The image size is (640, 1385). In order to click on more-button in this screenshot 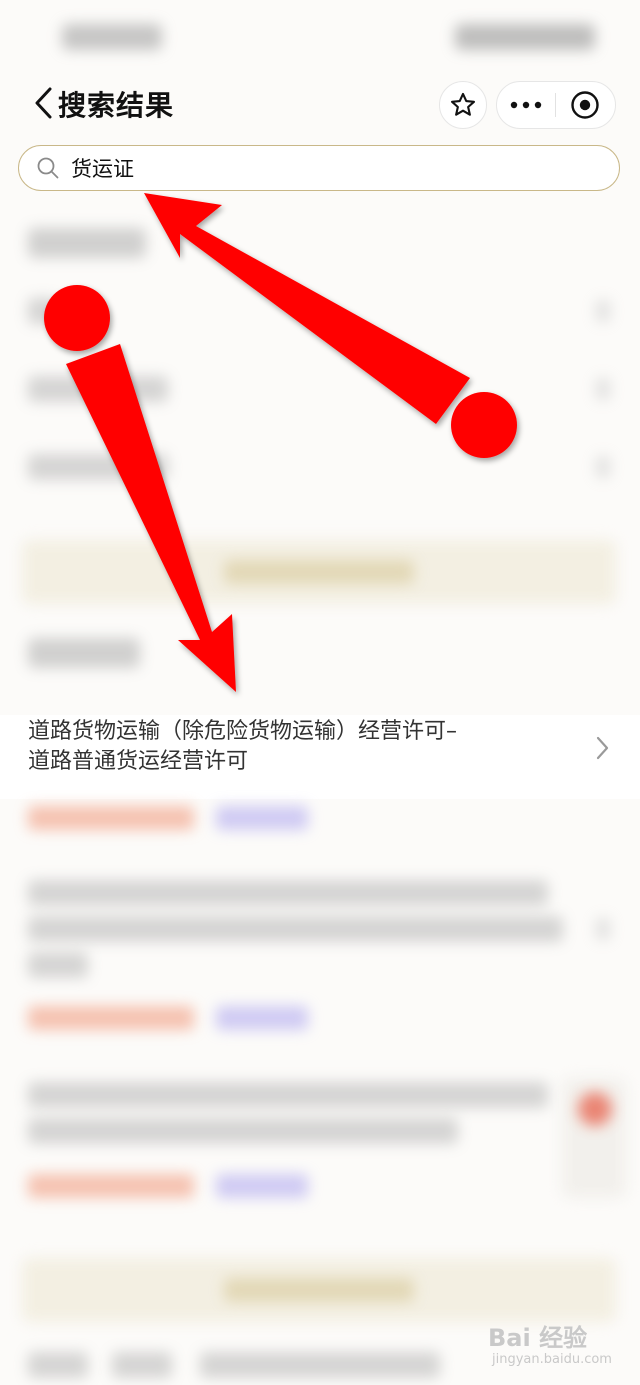, I will do `click(526, 105)`.